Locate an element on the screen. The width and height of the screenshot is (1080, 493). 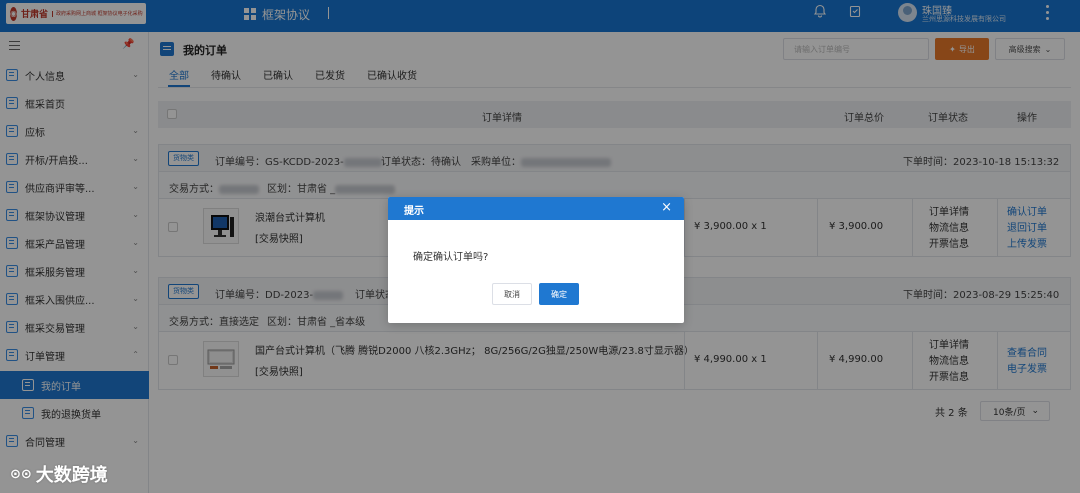
confirm-button: 确定 is located at coordinates (559, 294).